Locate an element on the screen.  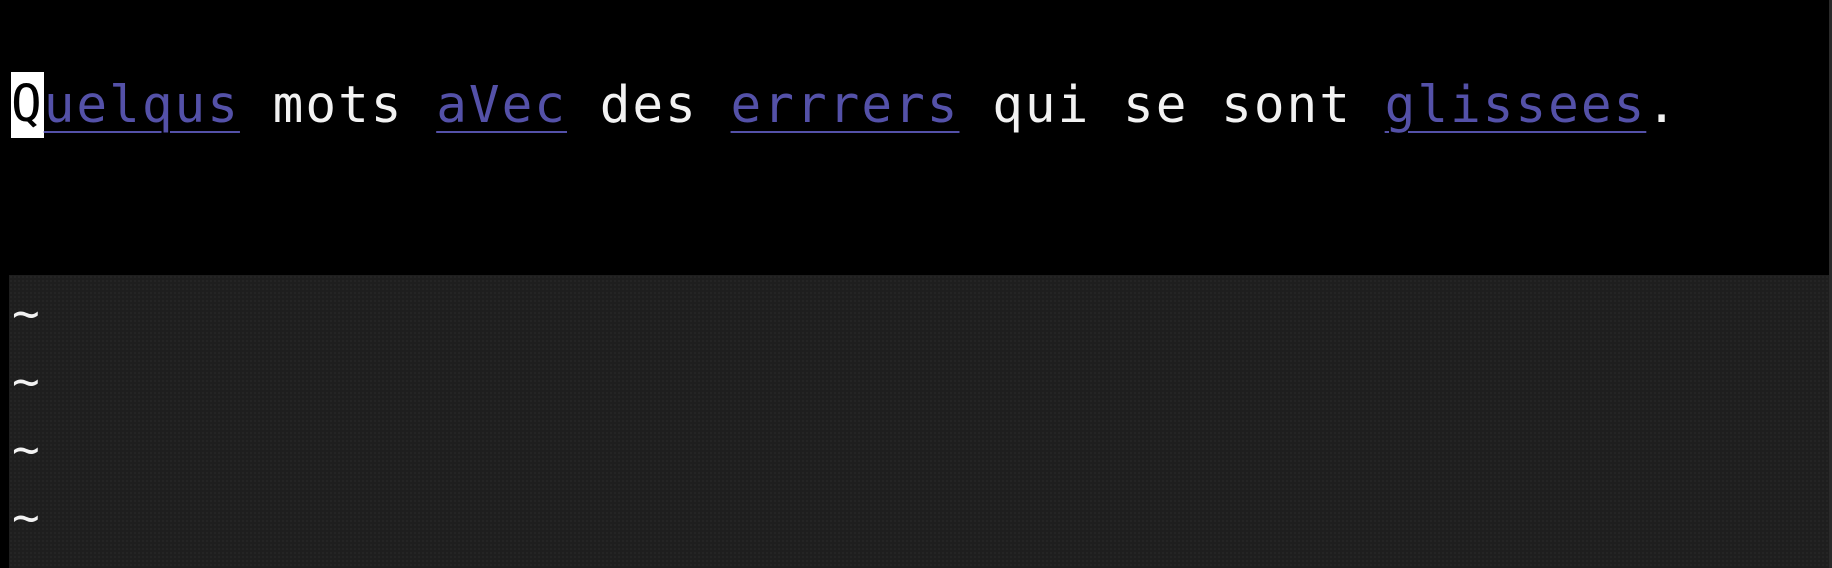
misspelled-word: errrers is located at coordinates (845, 105).